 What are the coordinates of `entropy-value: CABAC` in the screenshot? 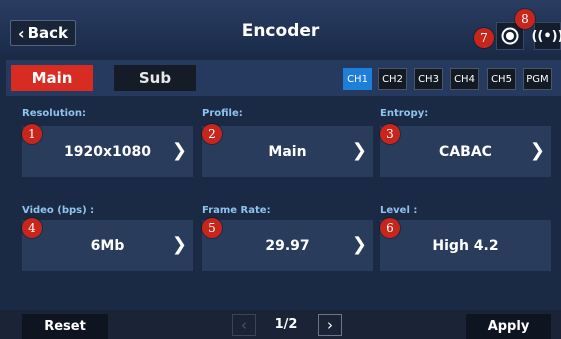 It's located at (465, 151).